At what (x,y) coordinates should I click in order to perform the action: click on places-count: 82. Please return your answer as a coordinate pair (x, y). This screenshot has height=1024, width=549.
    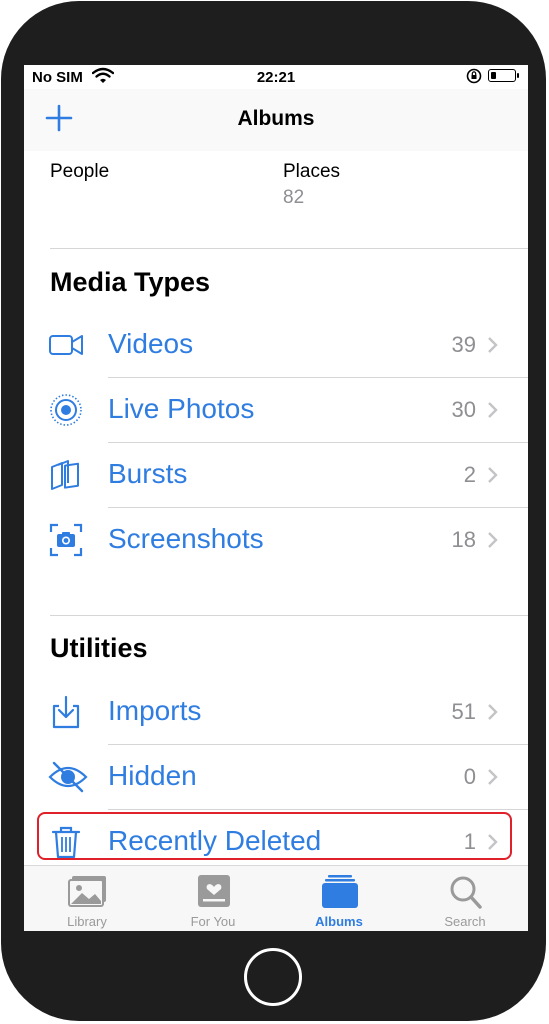
    Looking at the image, I should click on (294, 197).